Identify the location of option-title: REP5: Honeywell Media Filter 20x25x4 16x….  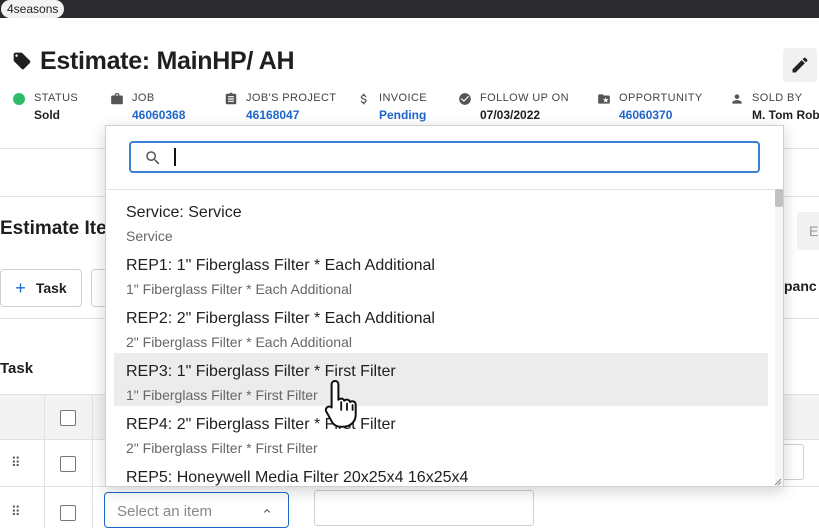
(297, 477).